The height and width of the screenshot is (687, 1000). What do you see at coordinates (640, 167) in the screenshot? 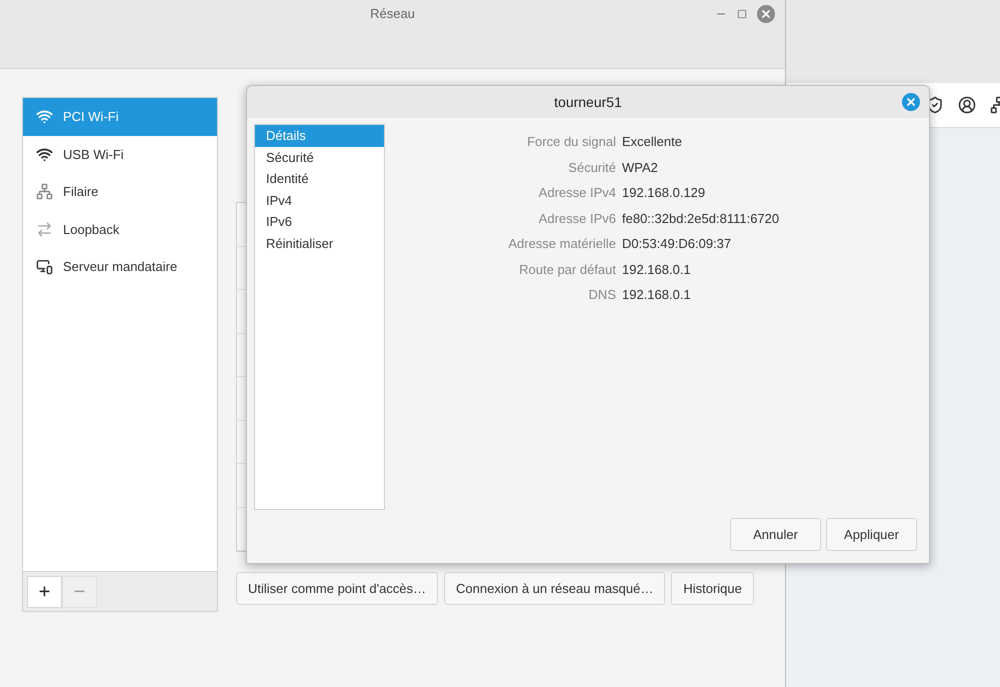
I see `detail-value: WPA2` at bounding box center [640, 167].